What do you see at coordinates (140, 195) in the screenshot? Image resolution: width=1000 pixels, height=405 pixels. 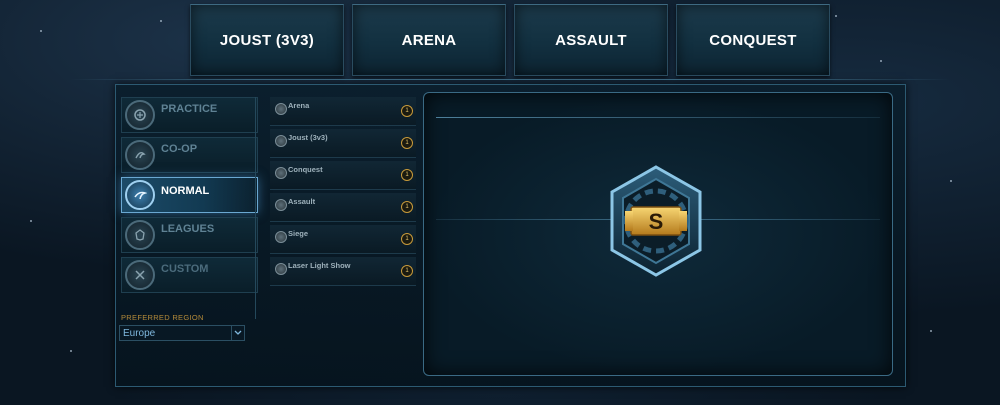 I see `normal-icon` at bounding box center [140, 195].